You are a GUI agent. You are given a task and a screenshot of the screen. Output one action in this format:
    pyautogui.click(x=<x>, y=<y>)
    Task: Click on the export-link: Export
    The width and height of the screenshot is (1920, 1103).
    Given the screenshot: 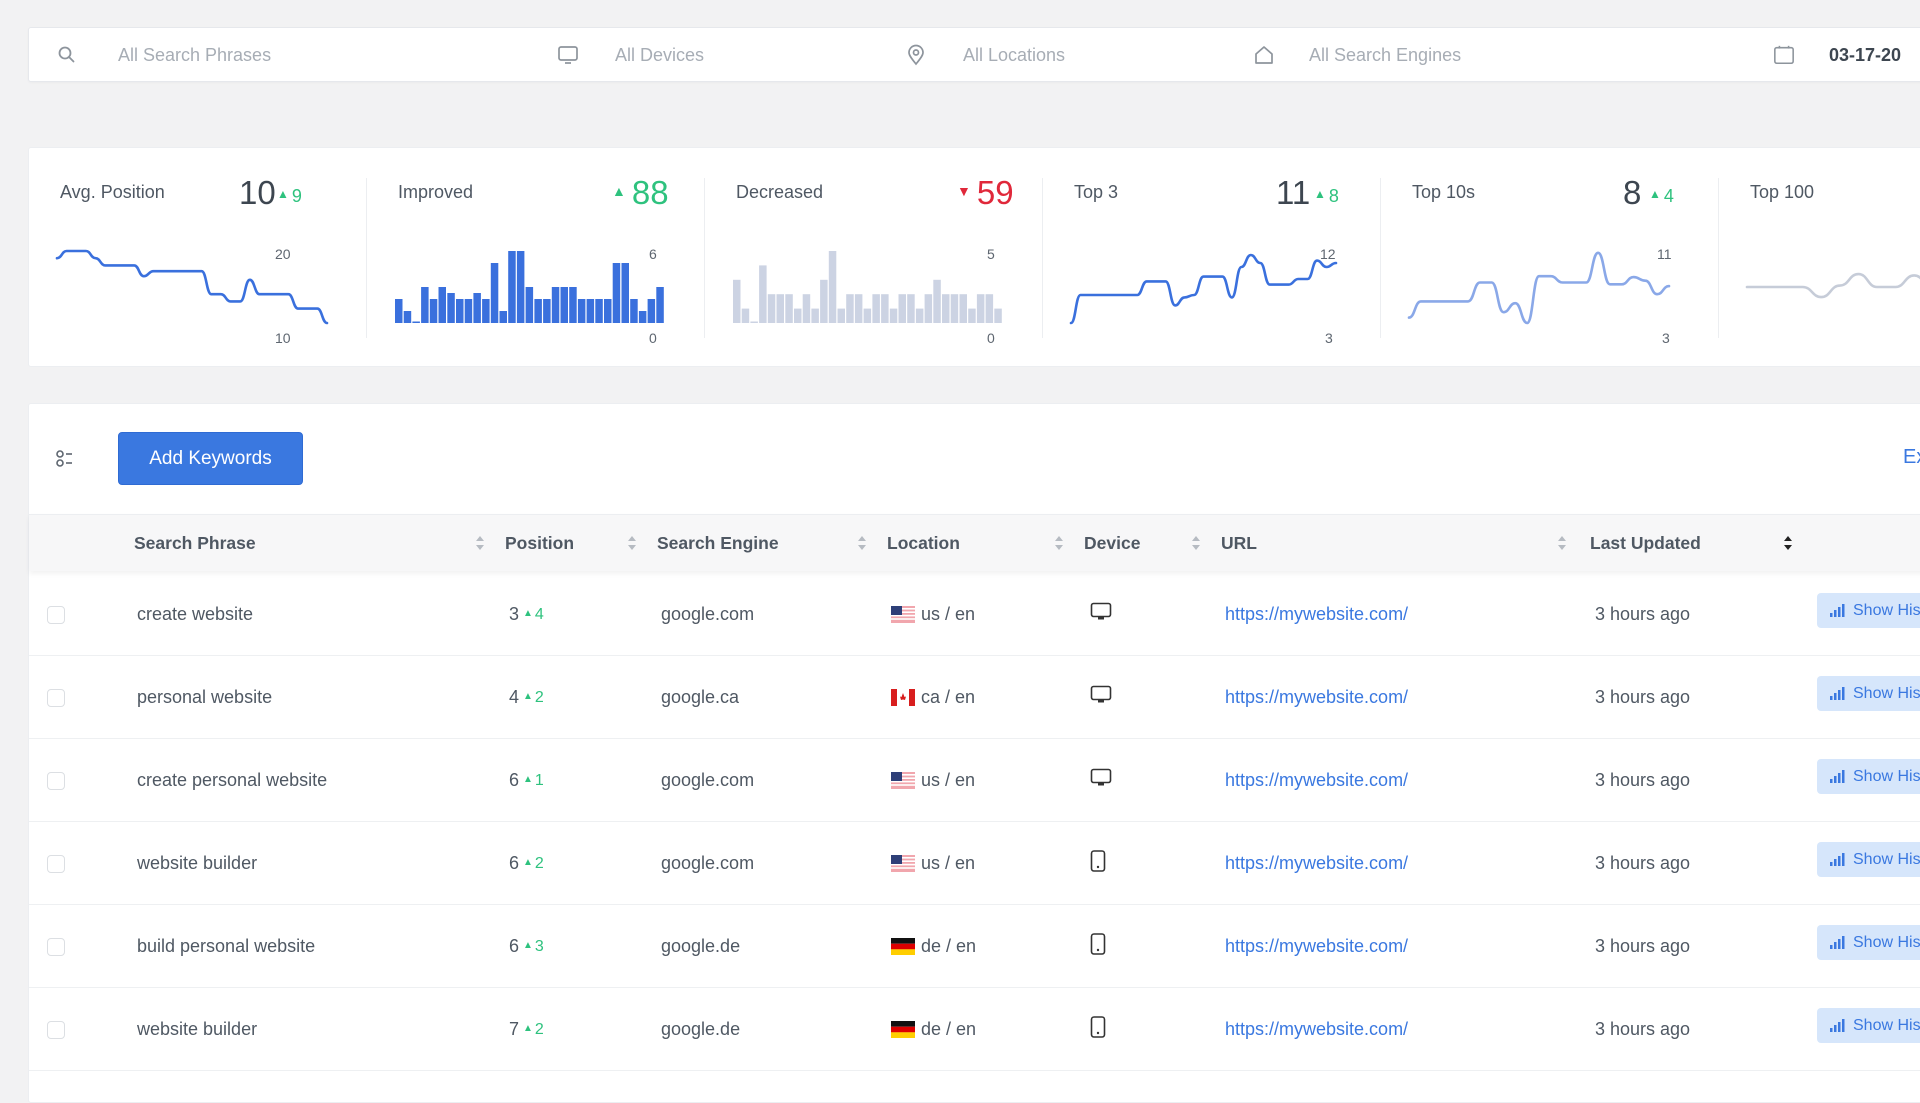 What is the action you would take?
    pyautogui.click(x=1911, y=457)
    